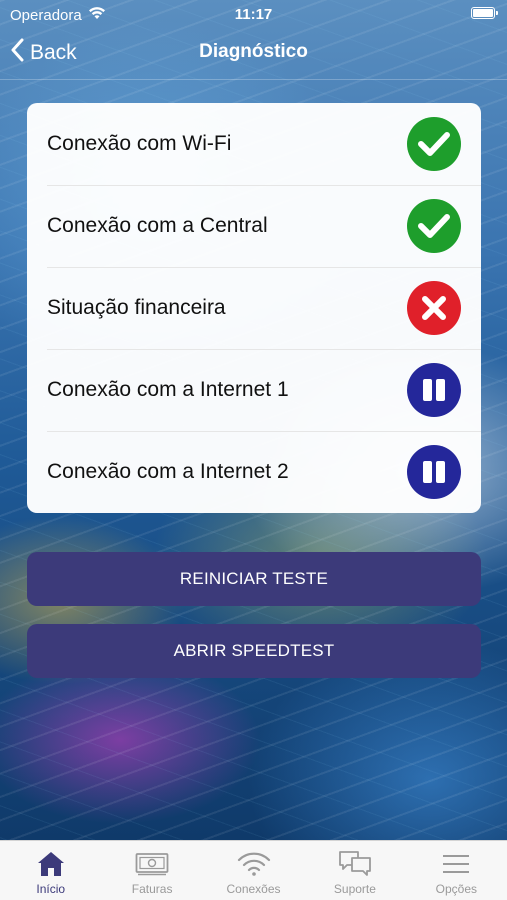  I want to click on status-bar: Operadora 11:17, so click(253, 15).